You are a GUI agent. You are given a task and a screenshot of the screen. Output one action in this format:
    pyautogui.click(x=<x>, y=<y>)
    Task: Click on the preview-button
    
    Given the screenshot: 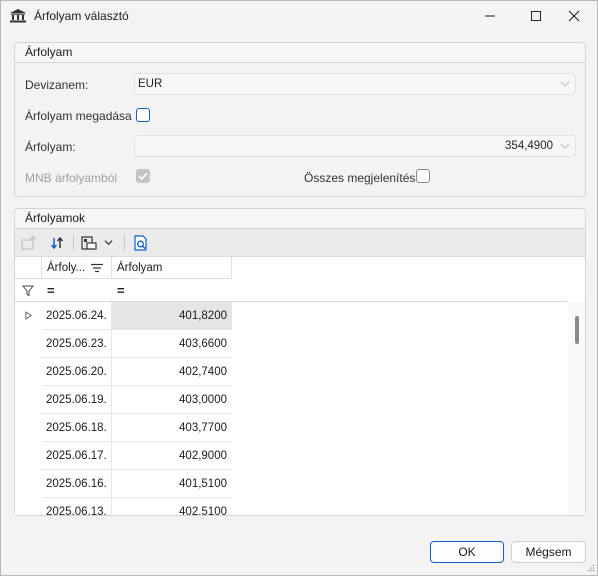 What is the action you would take?
    pyautogui.click(x=141, y=242)
    